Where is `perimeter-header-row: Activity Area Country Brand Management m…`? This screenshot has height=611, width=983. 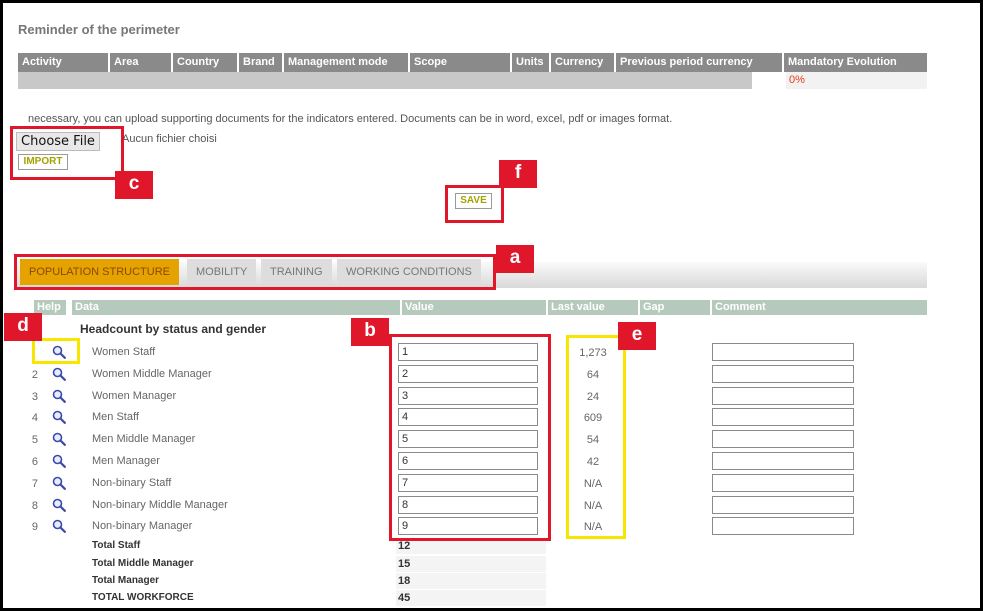 perimeter-header-row: Activity Area Country Brand Management m… is located at coordinates (472, 62).